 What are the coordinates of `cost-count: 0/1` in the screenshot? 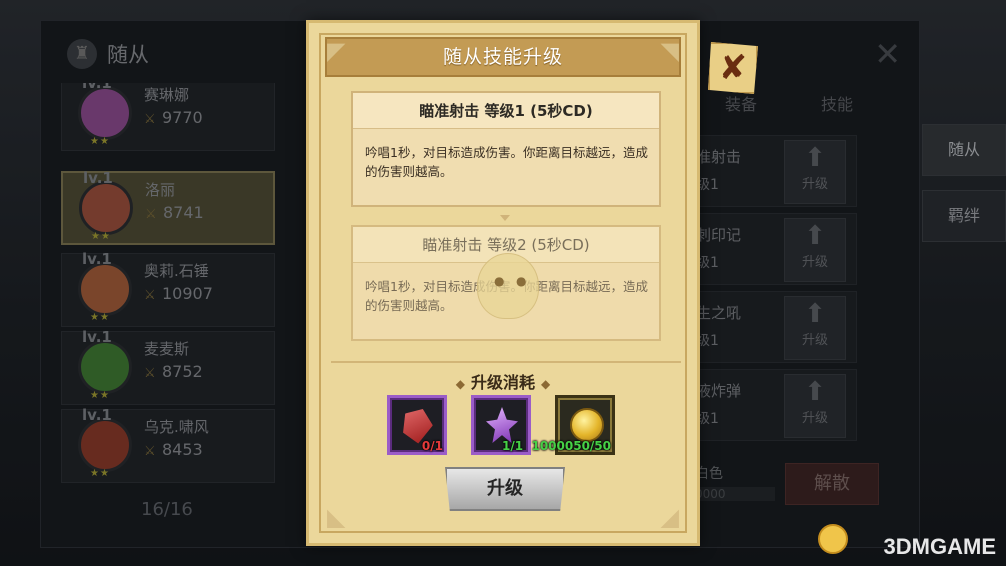 It's located at (432, 446).